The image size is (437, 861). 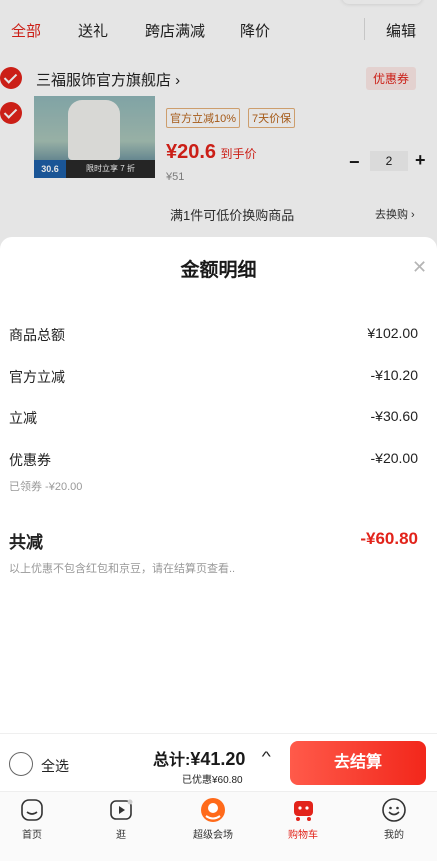 I want to click on nav-label-home: 首页, so click(x=32, y=835).